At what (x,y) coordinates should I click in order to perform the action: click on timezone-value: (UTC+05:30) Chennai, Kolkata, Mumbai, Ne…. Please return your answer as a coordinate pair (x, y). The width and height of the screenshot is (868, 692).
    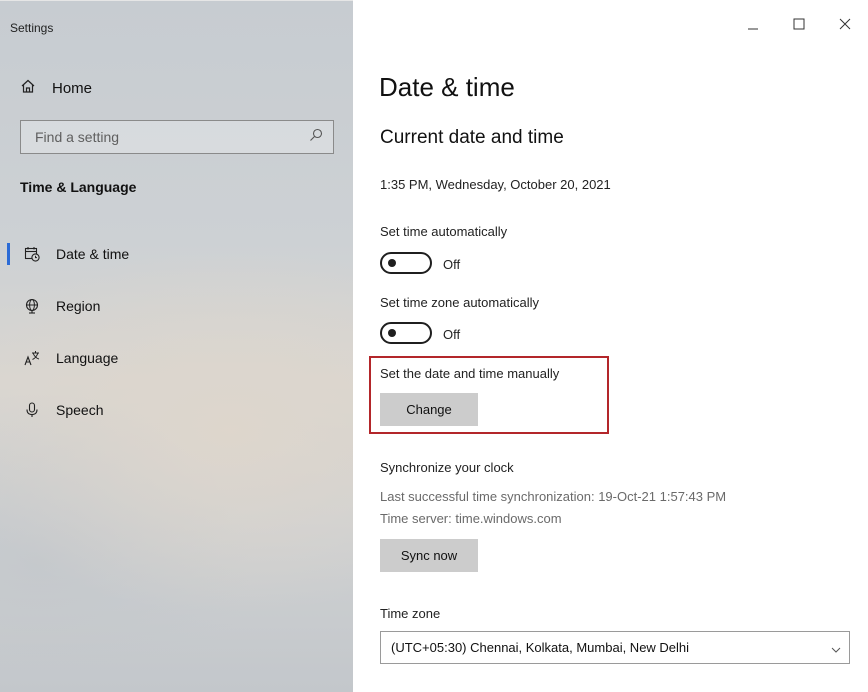
    Looking at the image, I should click on (540, 647).